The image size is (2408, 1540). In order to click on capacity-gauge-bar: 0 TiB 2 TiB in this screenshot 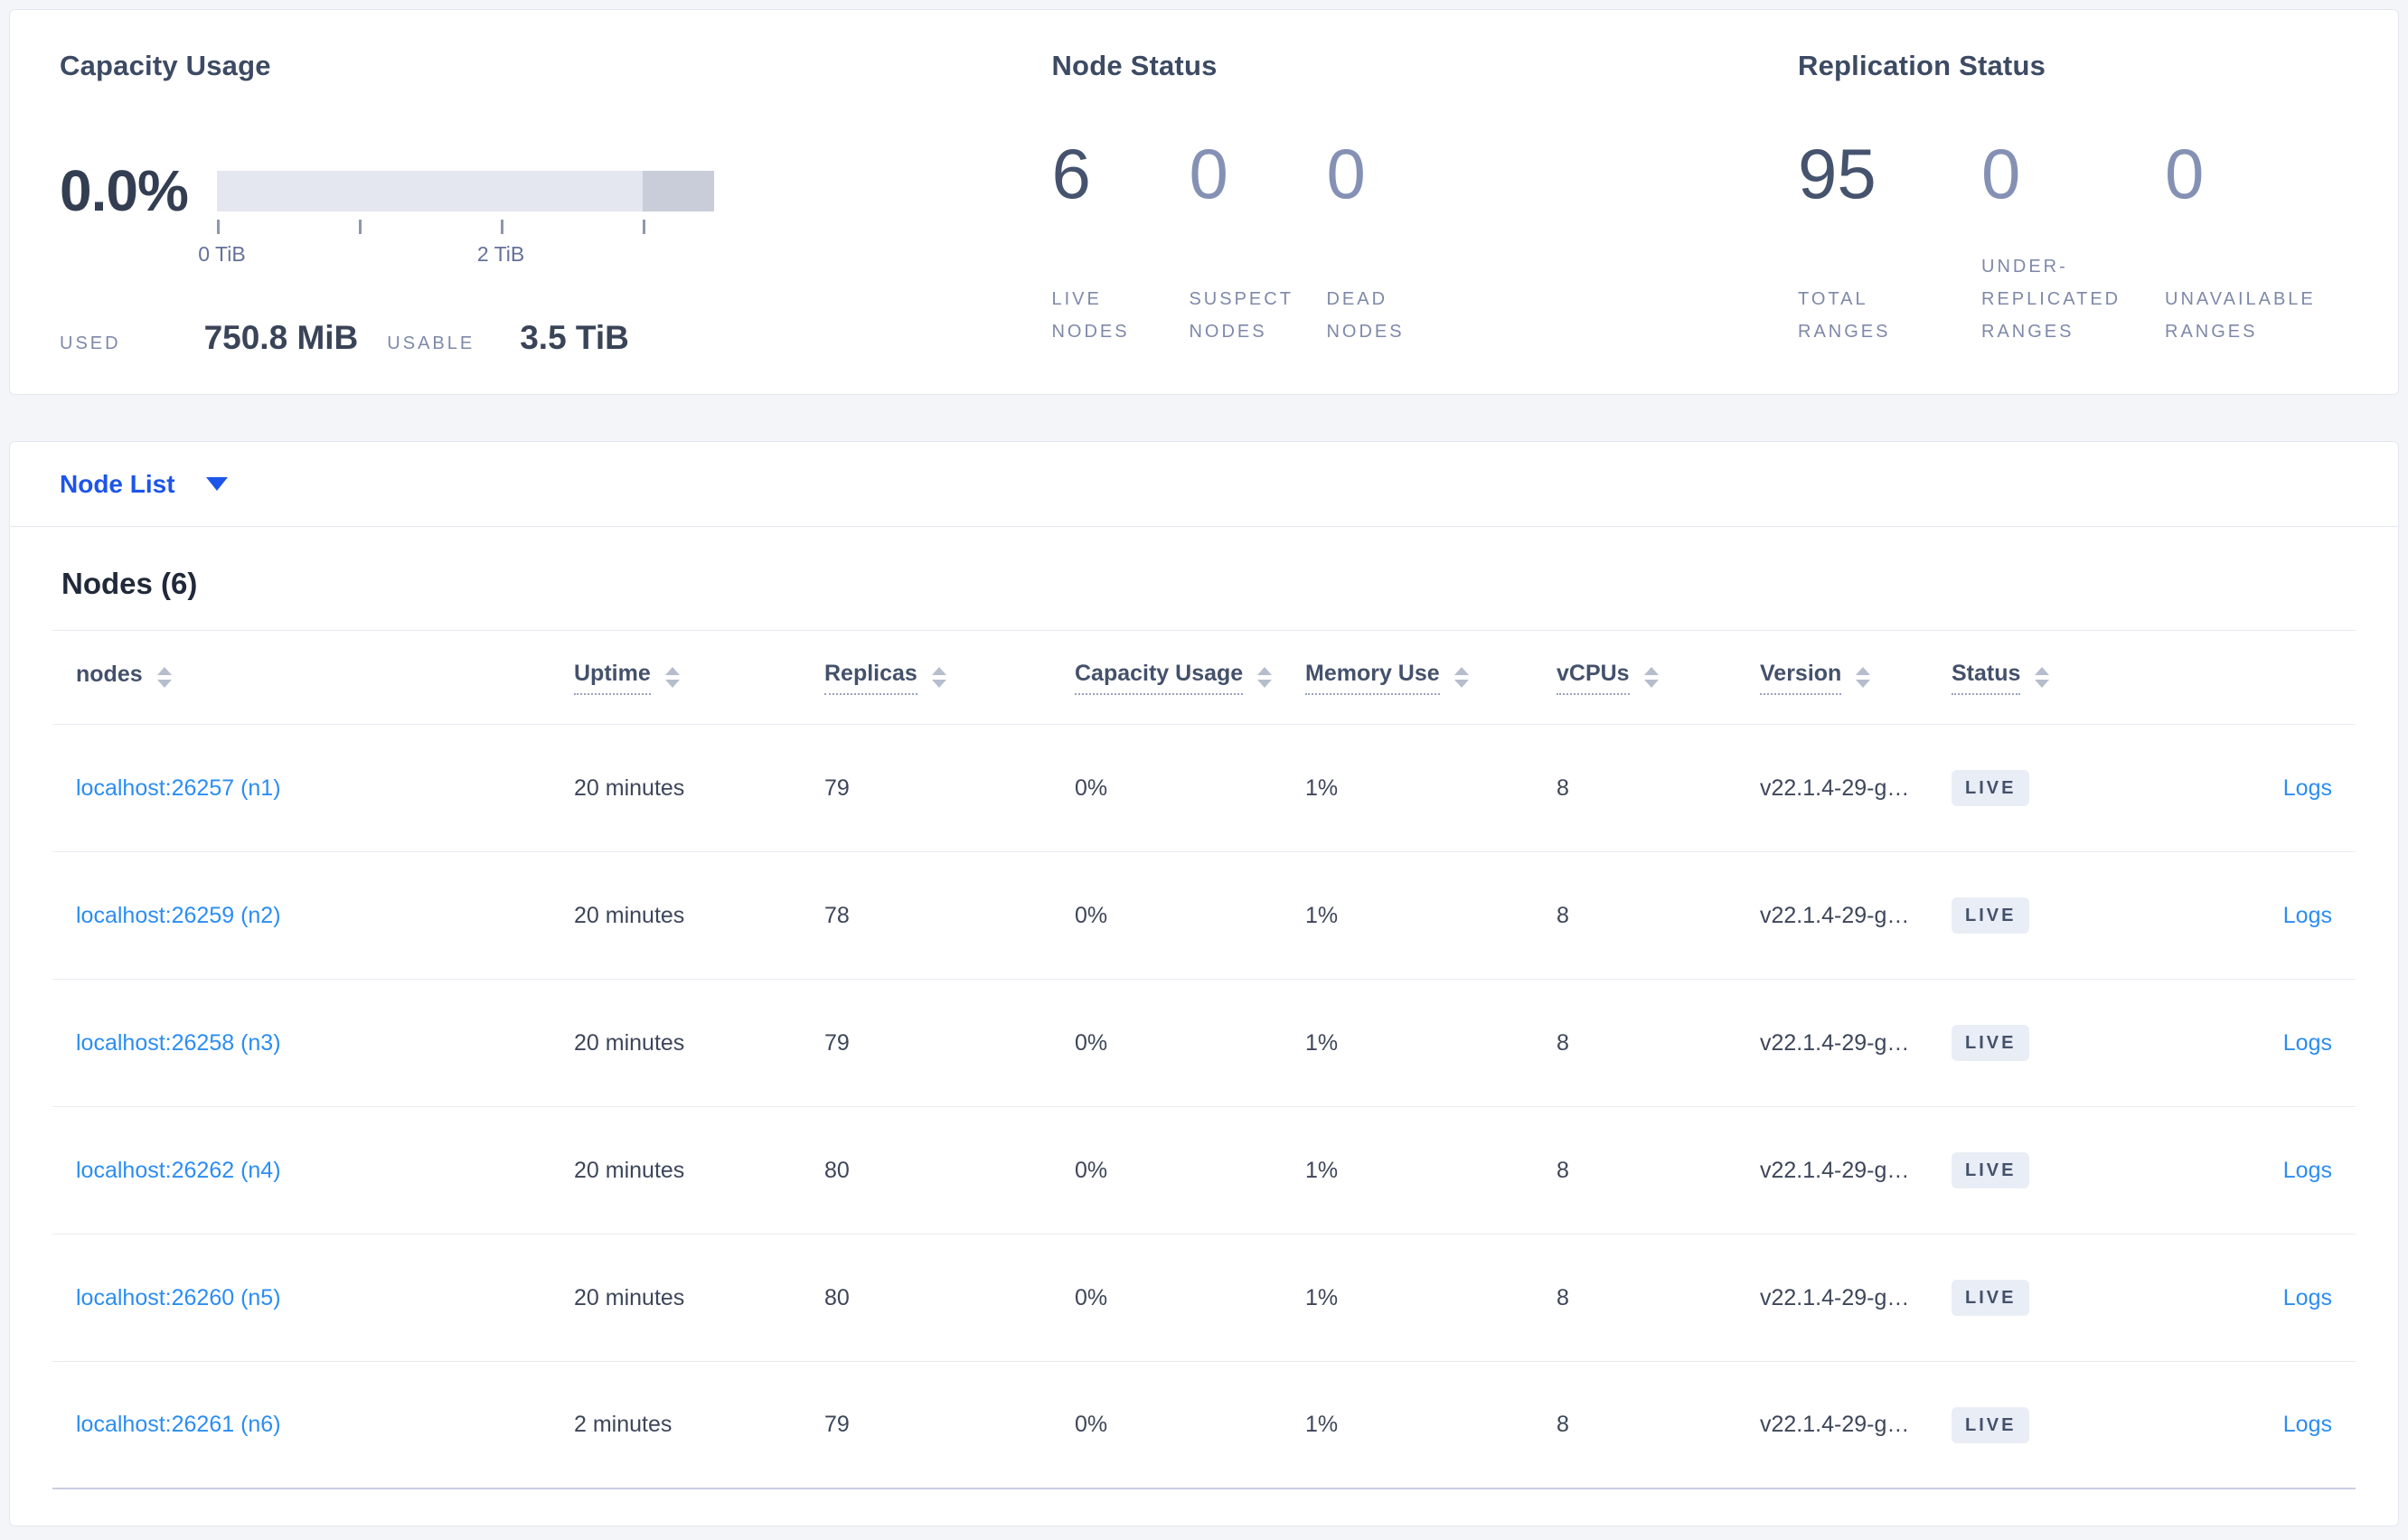, I will do `click(456, 218)`.